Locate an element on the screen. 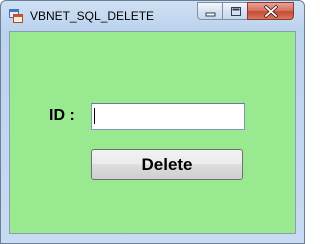  delete-button: Delete is located at coordinates (167, 164).